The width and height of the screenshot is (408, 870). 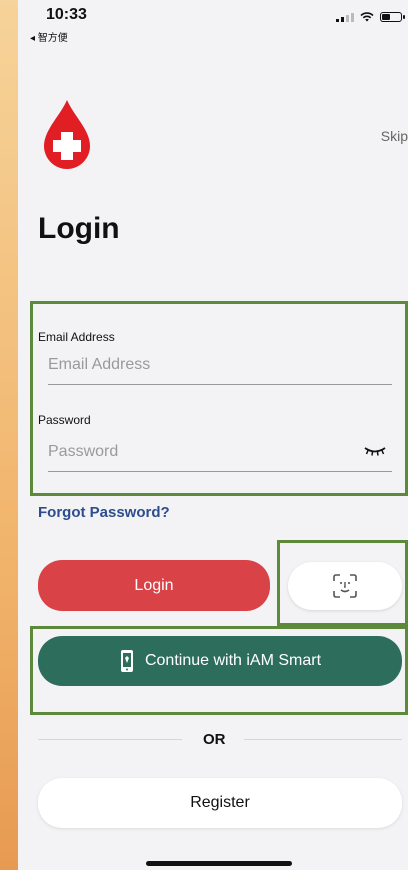 I want to click on iam-smart-button: Continue with iAM Smart, so click(x=220, y=661).